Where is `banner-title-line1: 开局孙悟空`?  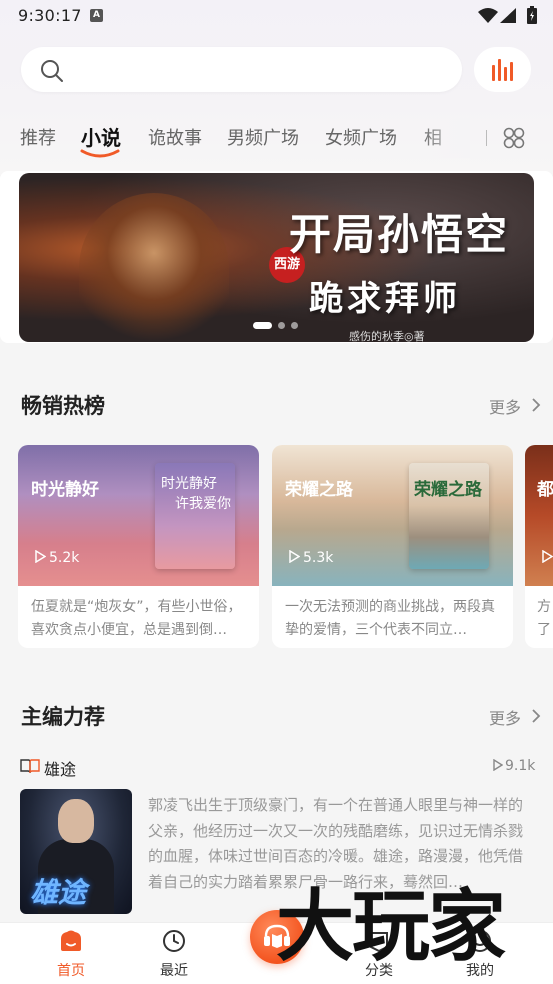 banner-title-line1: 开局孙悟空 is located at coordinates (399, 234).